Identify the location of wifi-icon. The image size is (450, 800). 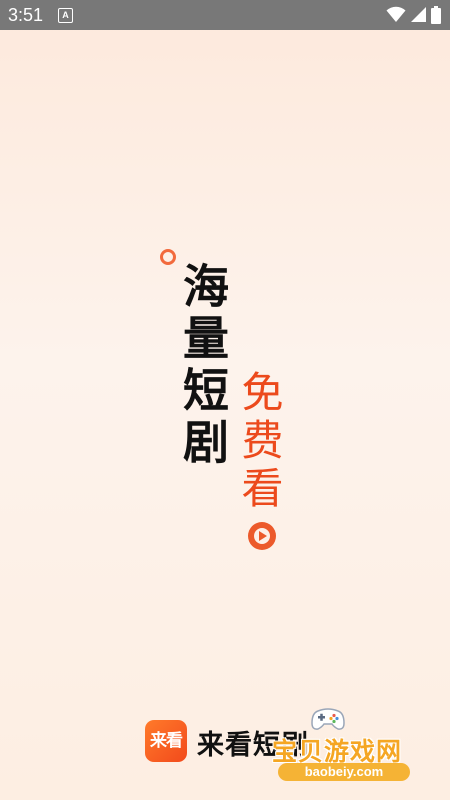
(396, 16).